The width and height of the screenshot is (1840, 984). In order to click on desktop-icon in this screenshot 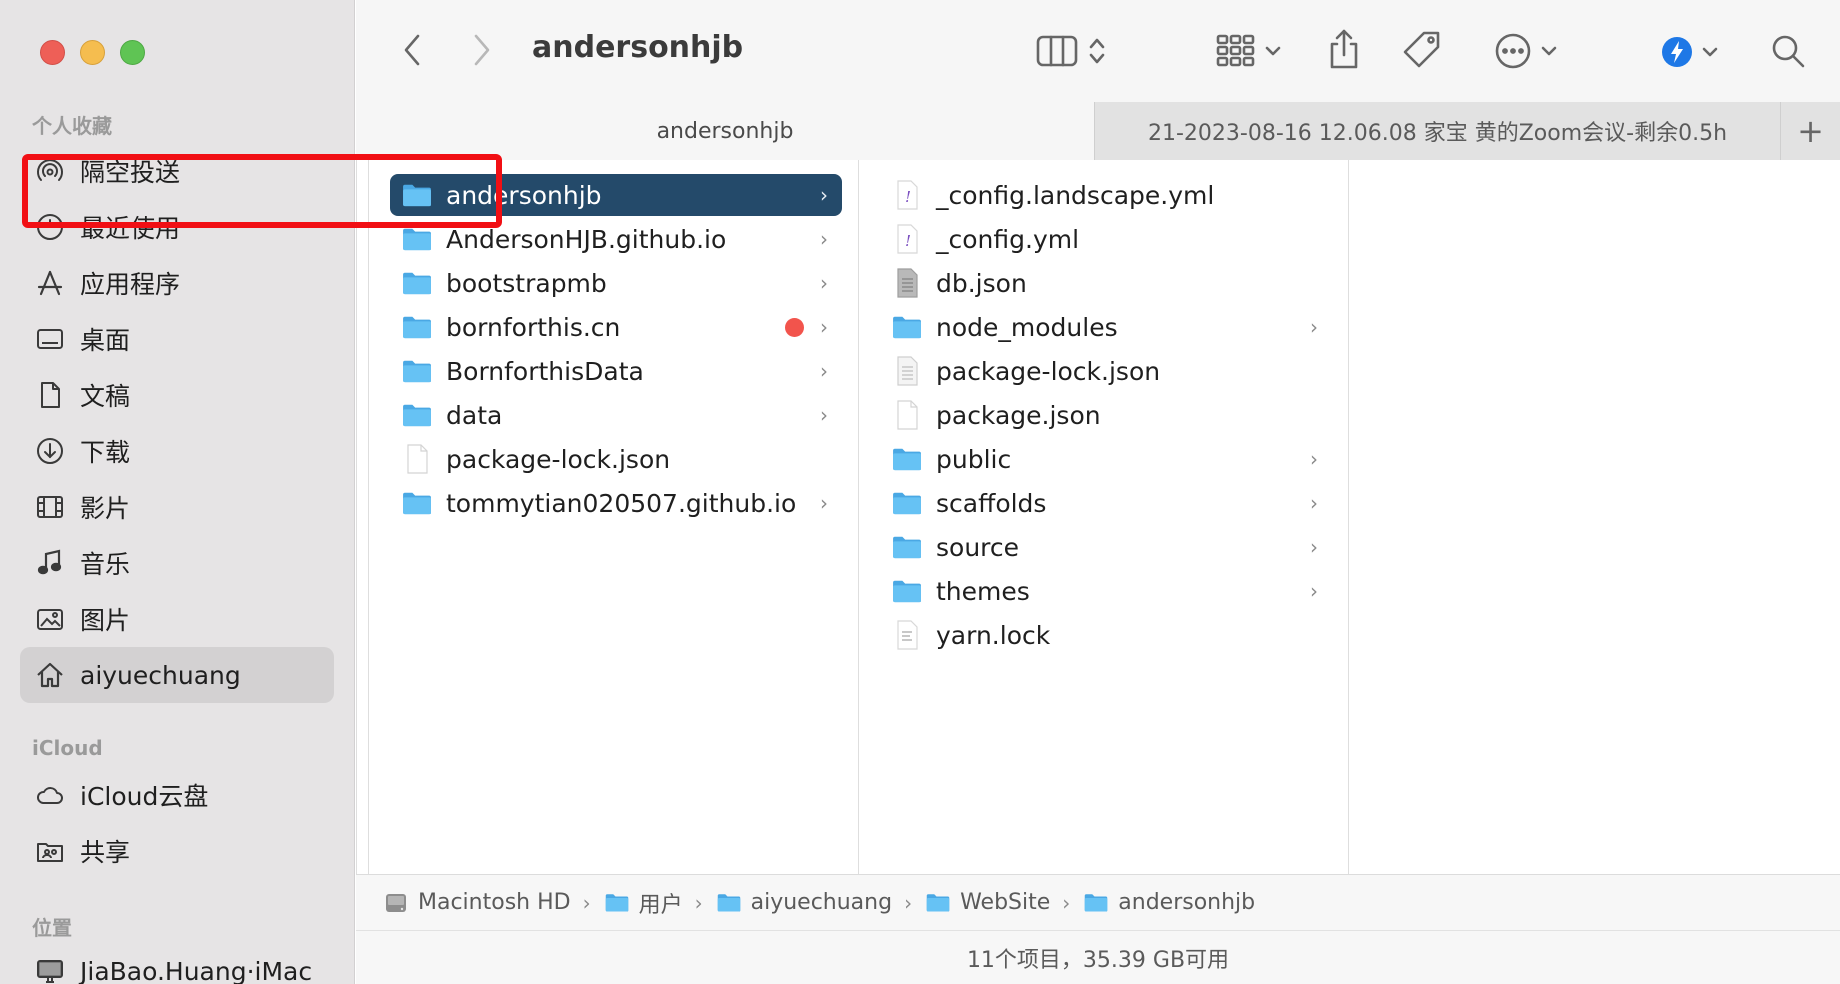, I will do `click(50, 339)`.